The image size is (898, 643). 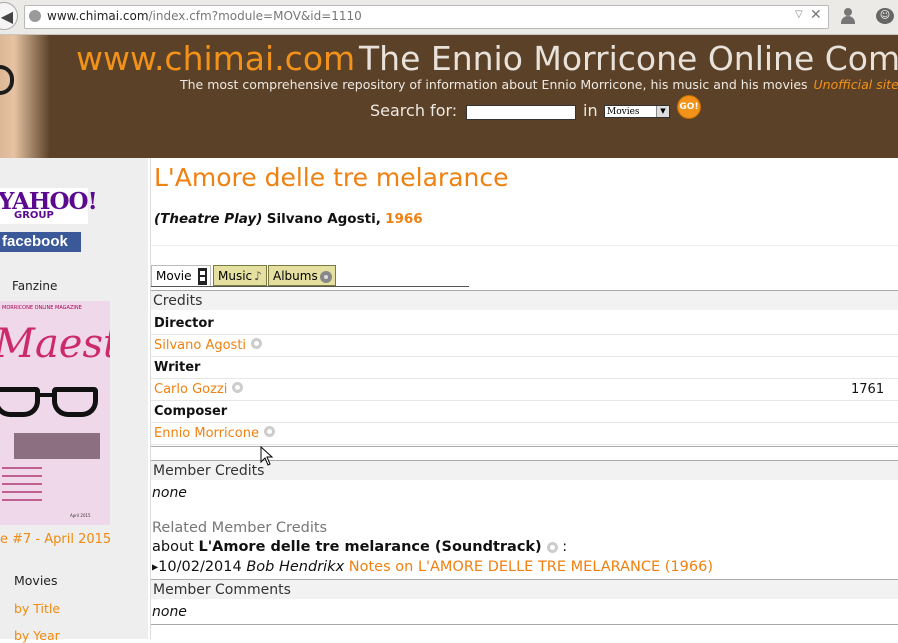 I want to click on chat-icon: ☺, so click(x=885, y=16).